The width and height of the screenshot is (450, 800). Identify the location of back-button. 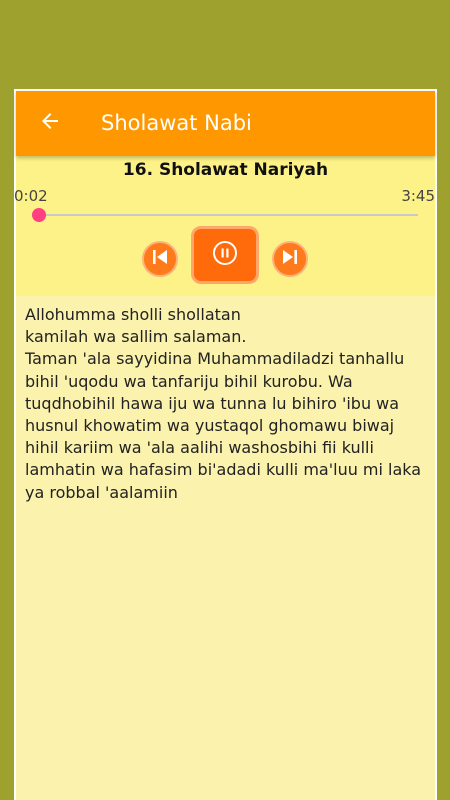
(50, 123).